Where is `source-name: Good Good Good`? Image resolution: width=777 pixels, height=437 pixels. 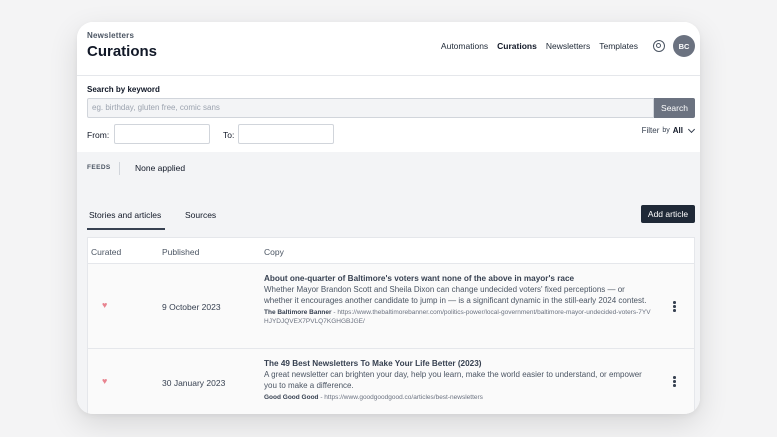 source-name: Good Good Good is located at coordinates (291, 397).